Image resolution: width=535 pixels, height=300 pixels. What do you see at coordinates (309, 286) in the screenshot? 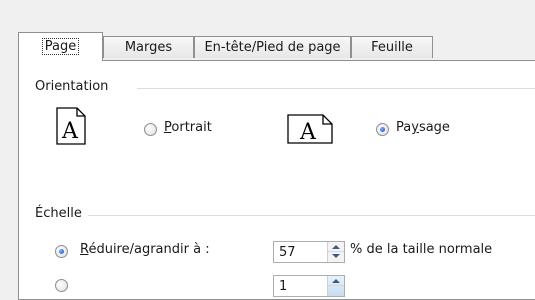
I see `fit-pages-spinner: 1` at bounding box center [309, 286].